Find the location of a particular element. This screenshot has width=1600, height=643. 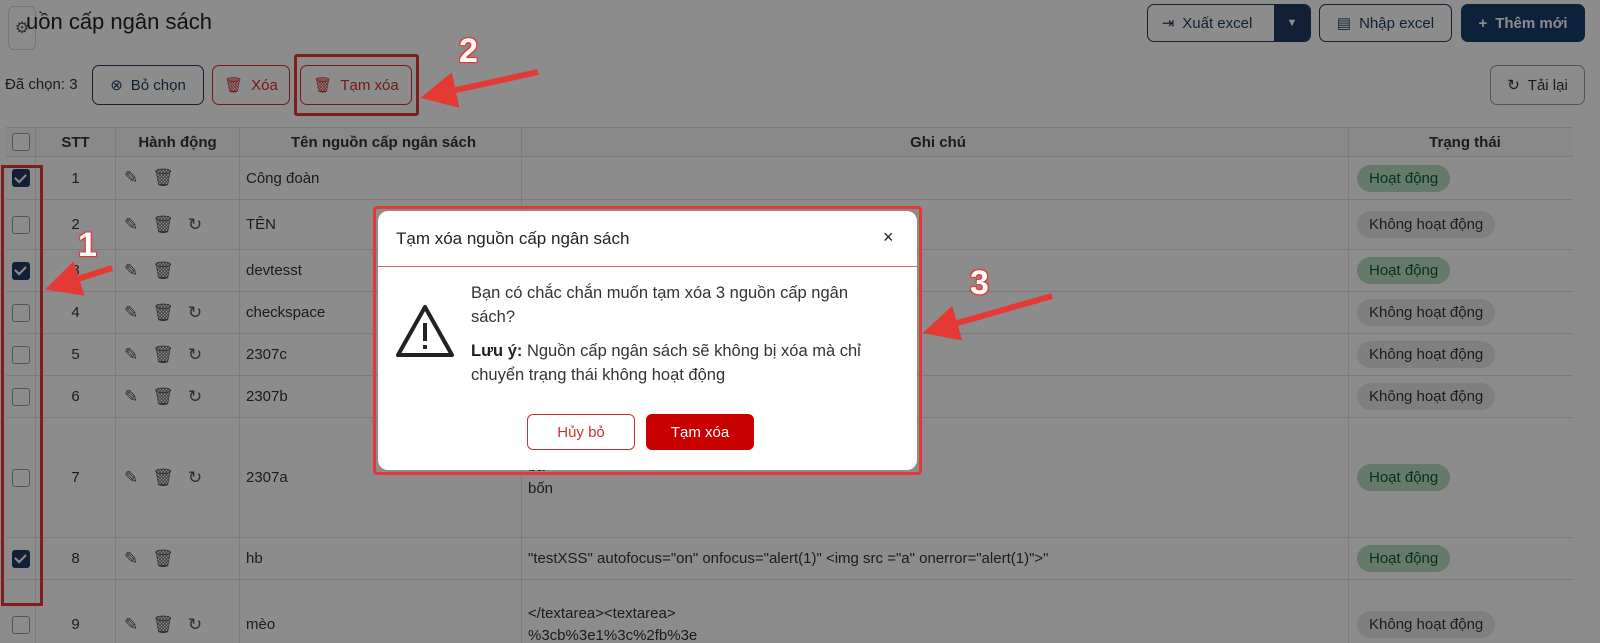

annotation-number-3: 3 is located at coordinates (979, 283).